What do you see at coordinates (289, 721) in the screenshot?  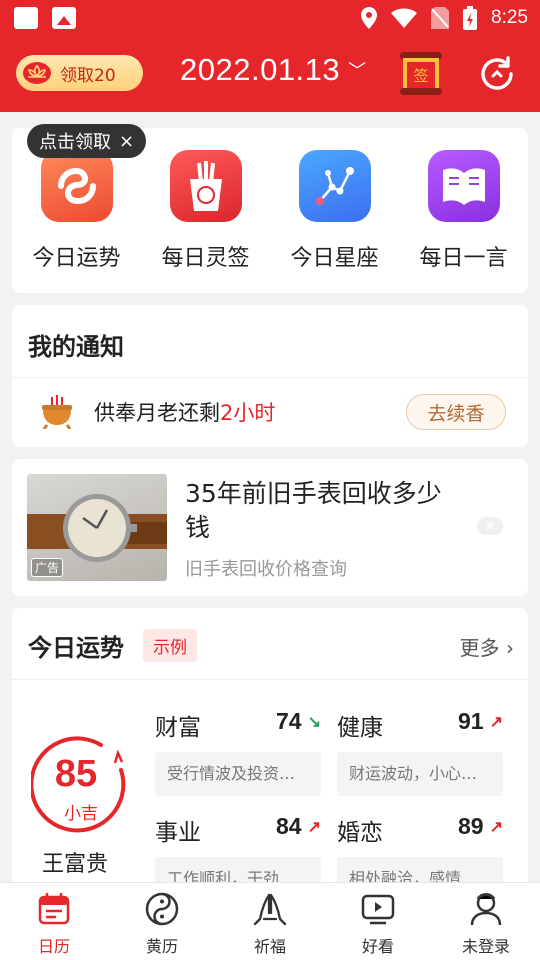 I see `category-value: 74` at bounding box center [289, 721].